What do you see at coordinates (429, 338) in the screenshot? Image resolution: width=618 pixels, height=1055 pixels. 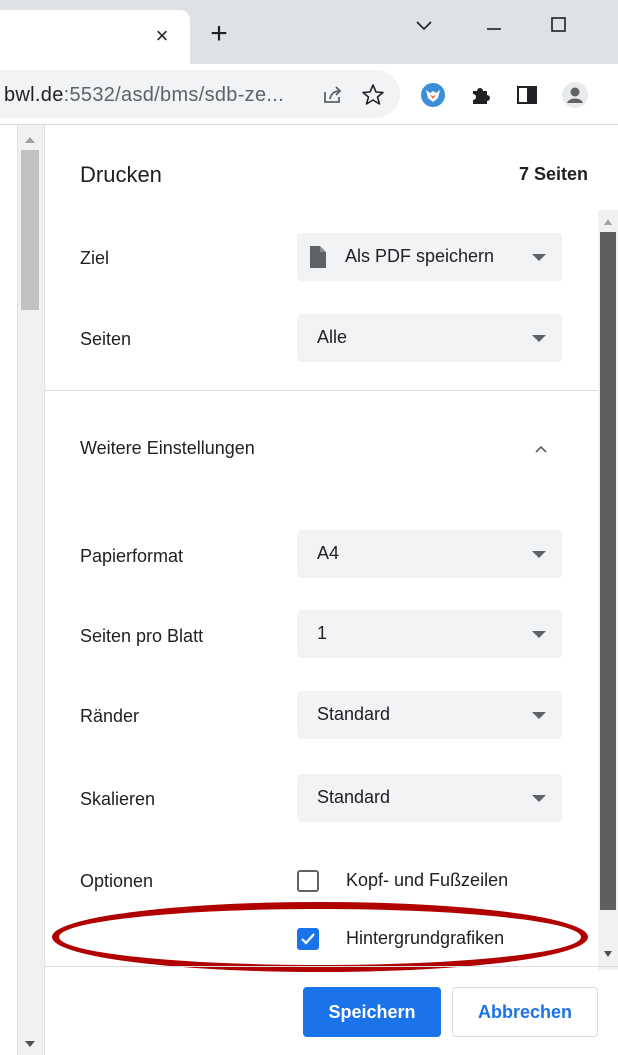 I see `pages-select: Alle` at bounding box center [429, 338].